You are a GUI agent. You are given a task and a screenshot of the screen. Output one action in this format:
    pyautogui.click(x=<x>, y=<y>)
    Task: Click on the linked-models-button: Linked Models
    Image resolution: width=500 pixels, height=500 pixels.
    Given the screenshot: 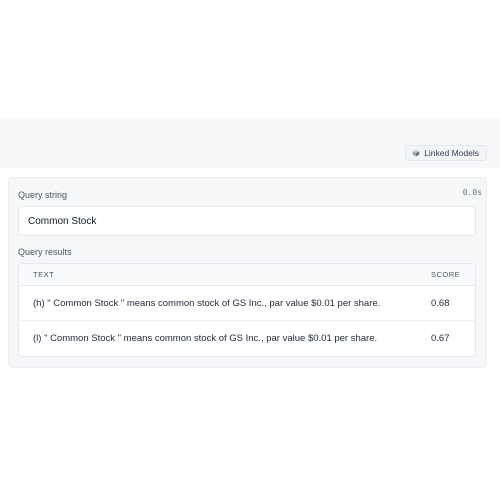 What is the action you would take?
    pyautogui.click(x=446, y=153)
    